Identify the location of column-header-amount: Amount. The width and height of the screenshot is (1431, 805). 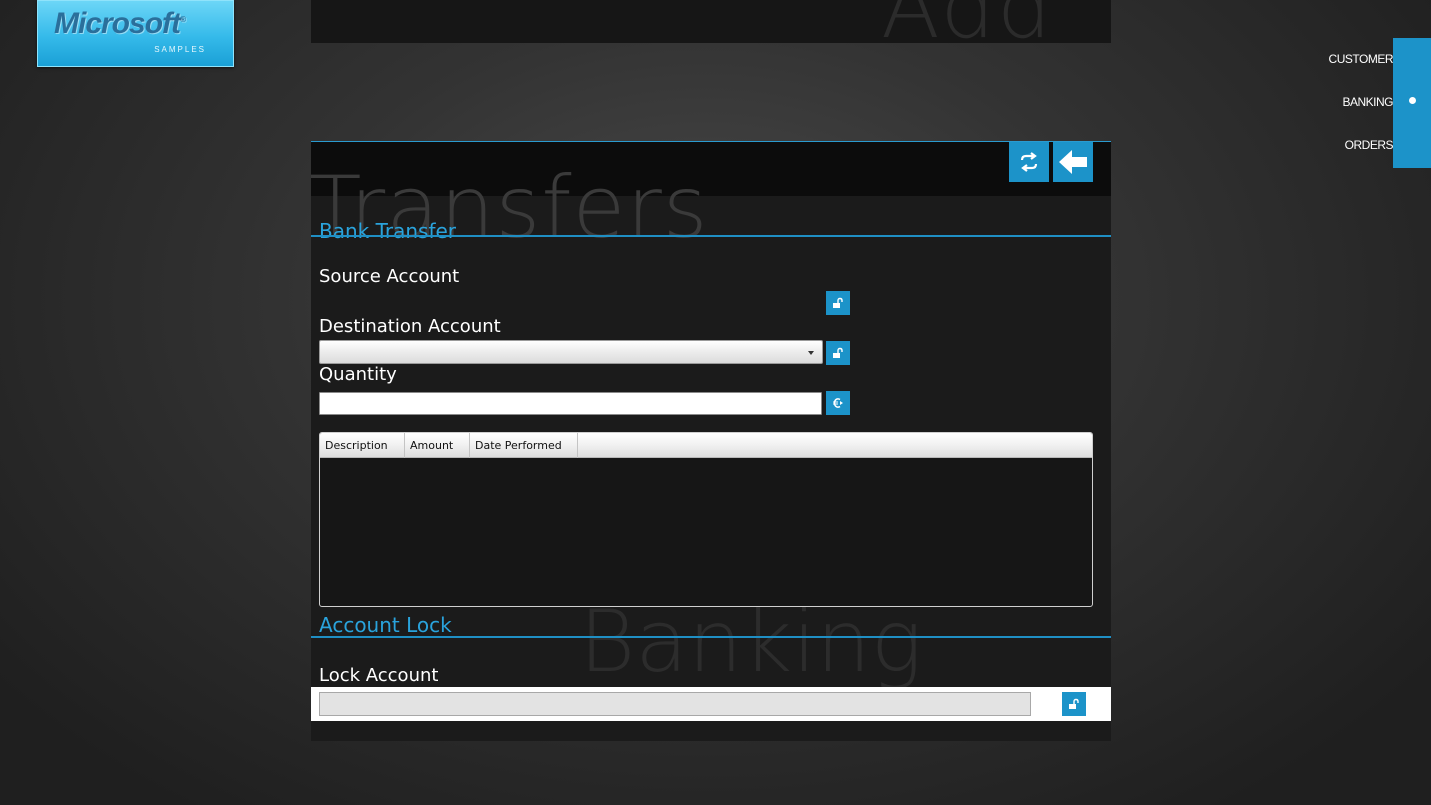
(437, 445).